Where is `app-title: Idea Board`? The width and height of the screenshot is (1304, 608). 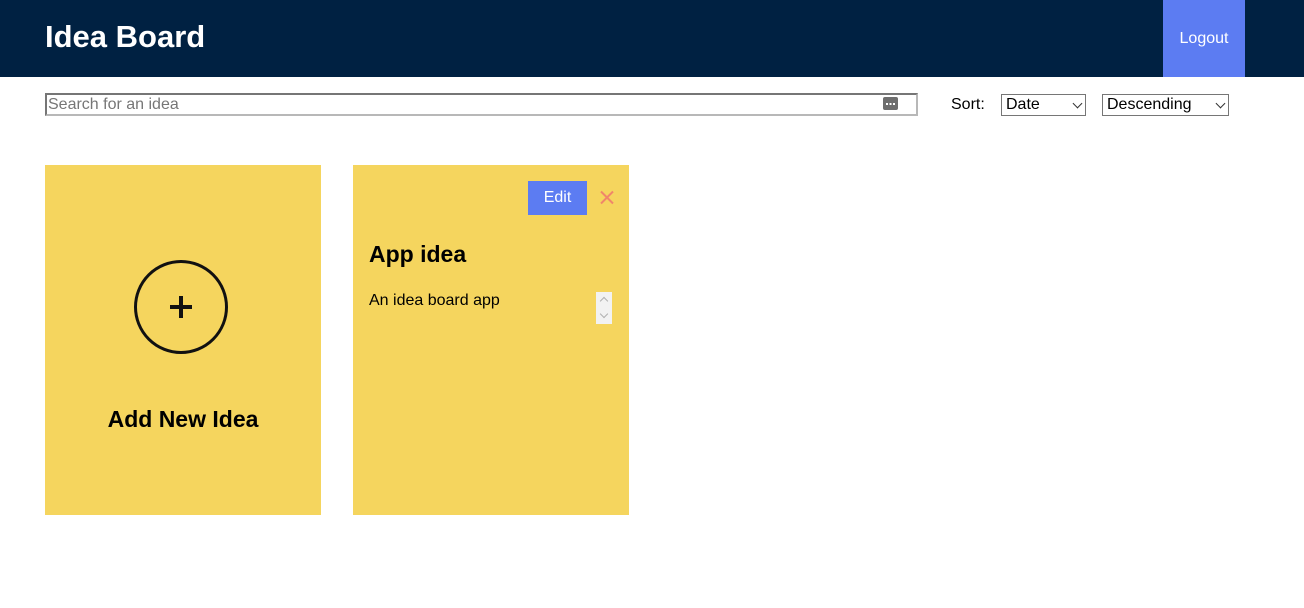
app-title: Idea Board is located at coordinates (125, 36).